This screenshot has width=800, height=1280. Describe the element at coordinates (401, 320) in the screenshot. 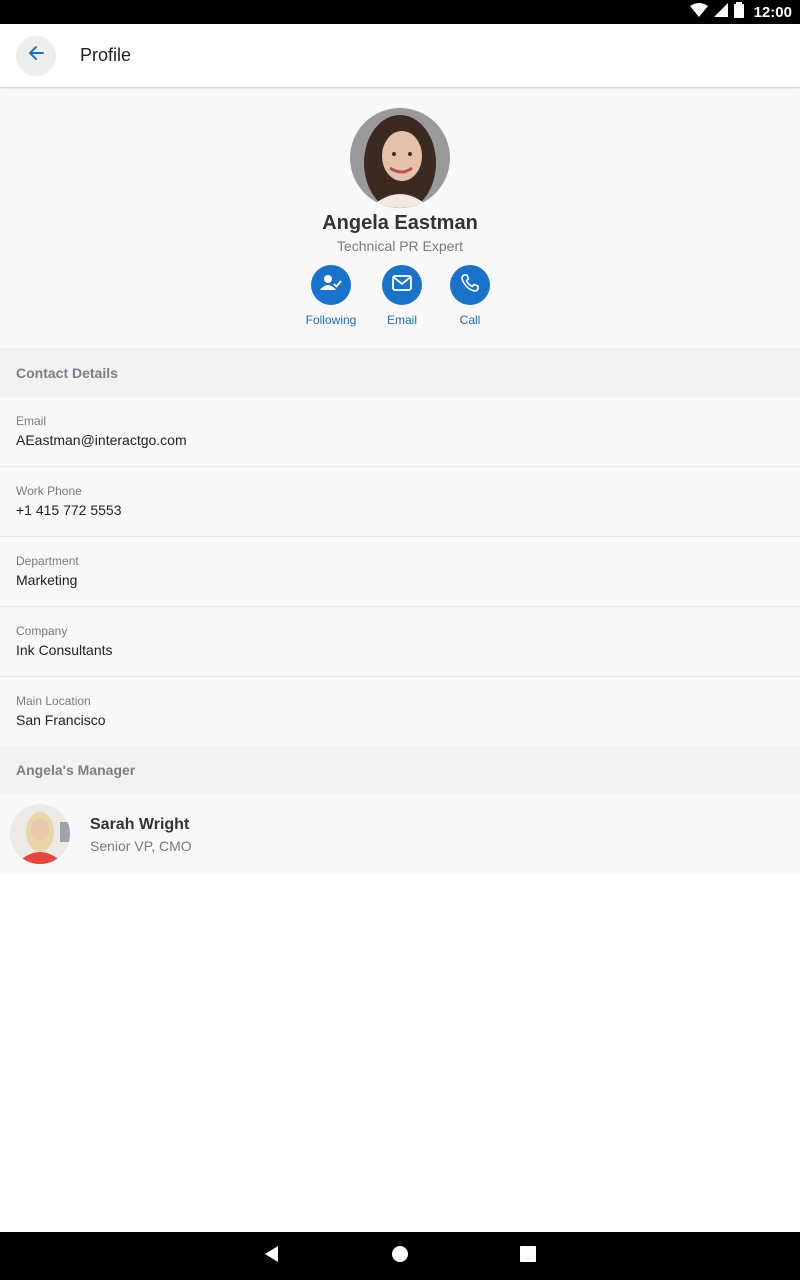

I see `email-label: Email` at that location.